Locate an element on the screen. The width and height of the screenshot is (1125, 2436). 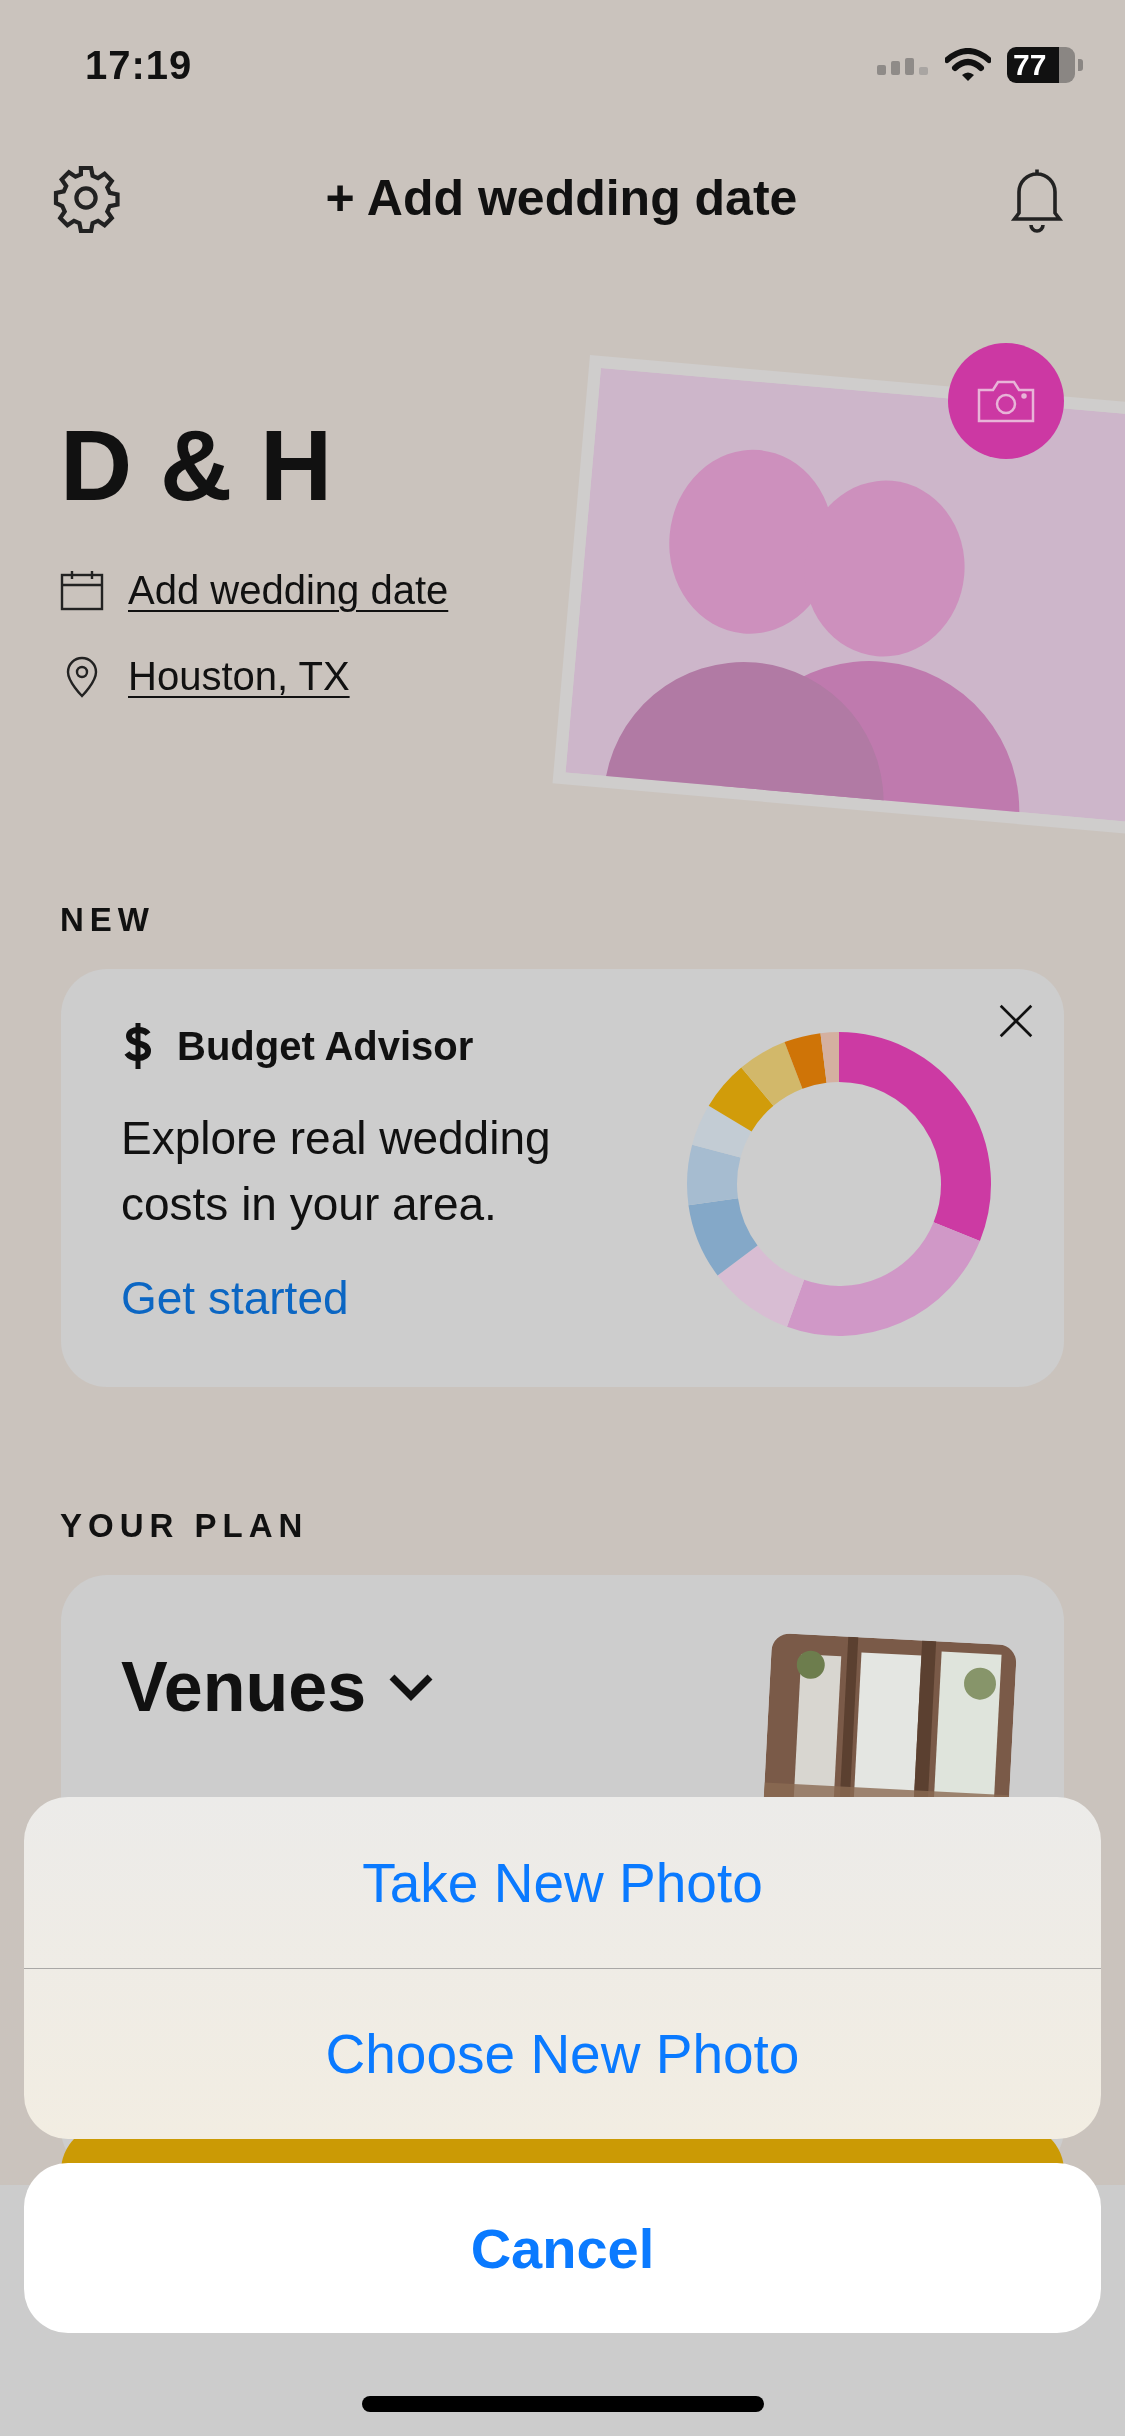
get-started-link: Get started is located at coordinates (391, 1298).